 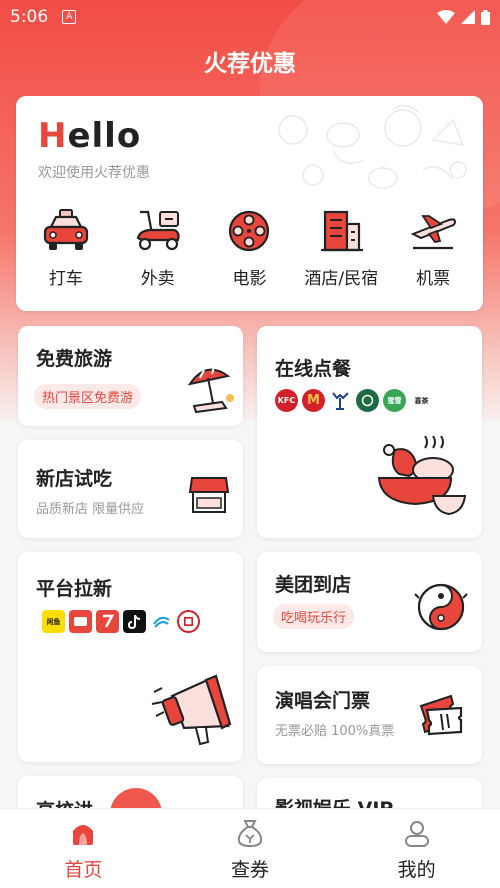 What do you see at coordinates (394, 400) in the screenshot?
I see `mixue-logo: 蜜雪` at bounding box center [394, 400].